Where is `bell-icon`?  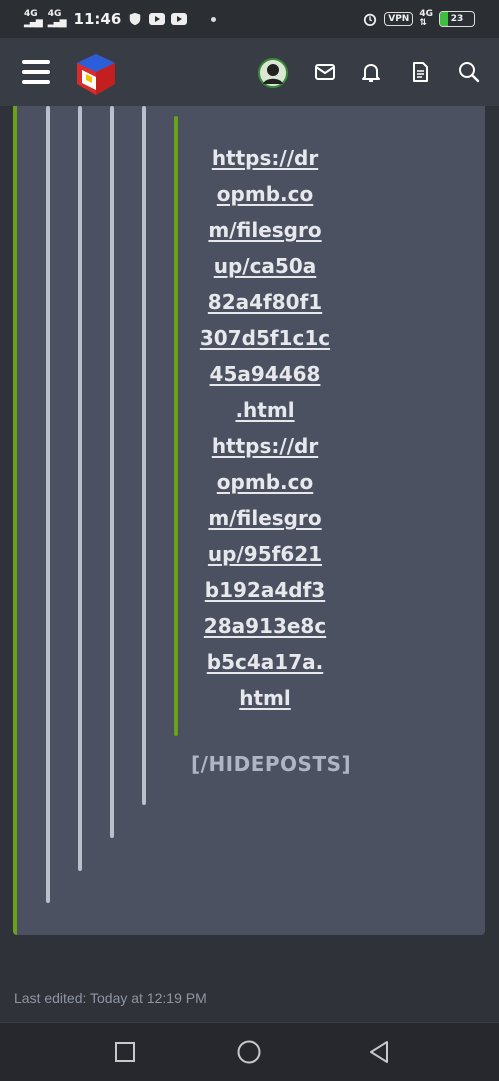
bell-icon is located at coordinates (371, 72).